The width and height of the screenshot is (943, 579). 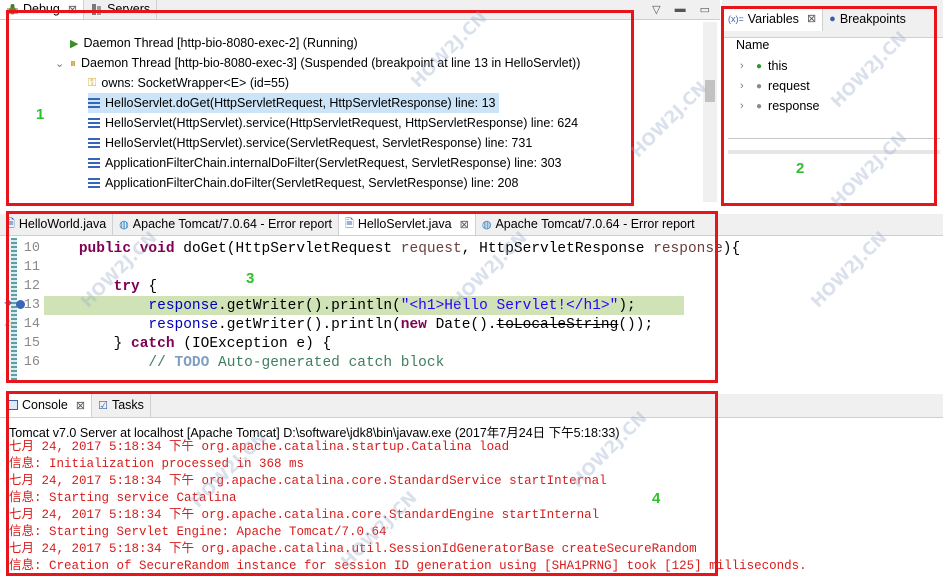 What do you see at coordinates (122, 343) in the screenshot?
I see `code-text: }` at bounding box center [122, 343].